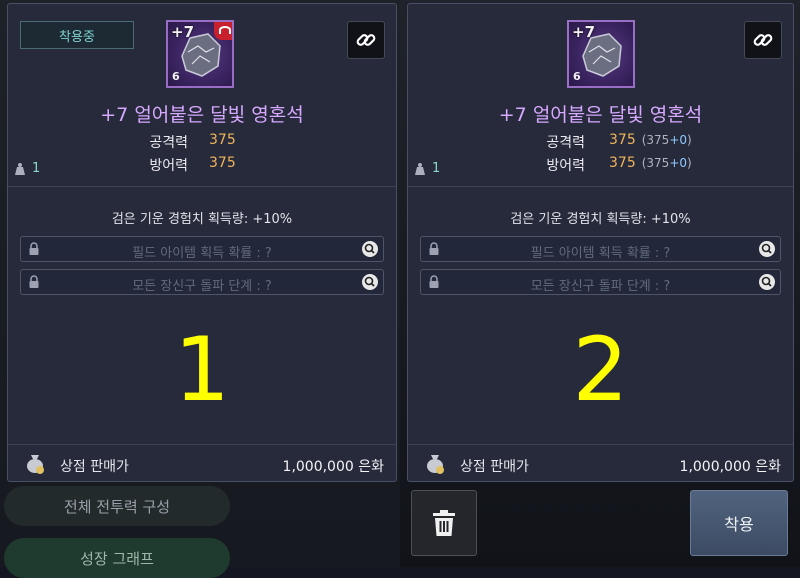  What do you see at coordinates (77, 35) in the screenshot?
I see `equipped-badge: 착용중` at bounding box center [77, 35].